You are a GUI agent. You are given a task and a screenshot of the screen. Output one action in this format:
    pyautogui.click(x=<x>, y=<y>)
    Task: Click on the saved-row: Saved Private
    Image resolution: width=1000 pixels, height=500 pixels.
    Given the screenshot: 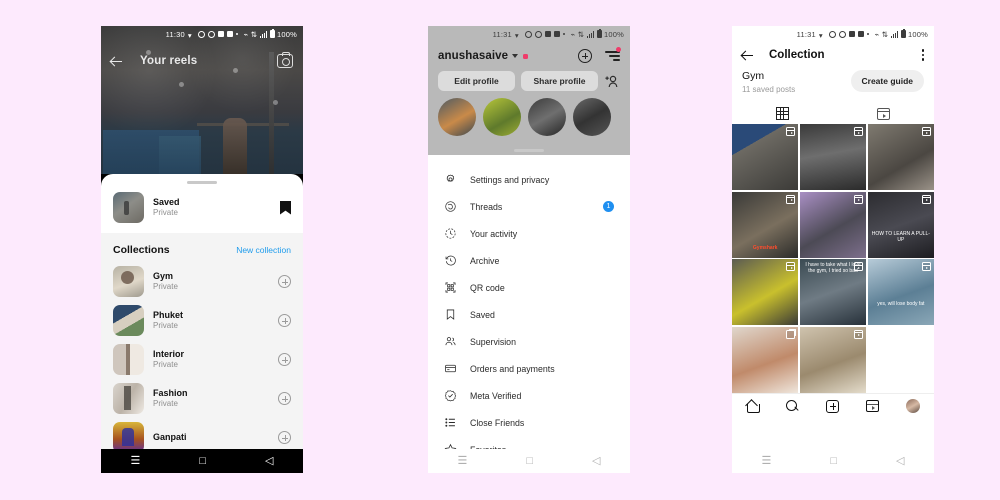 What is the action you would take?
    pyautogui.click(x=202, y=208)
    